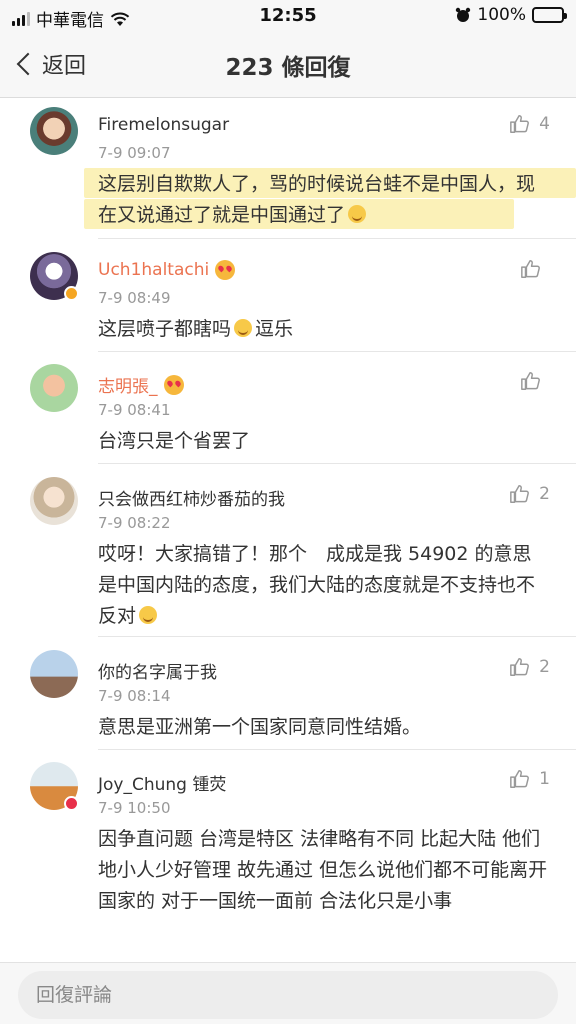  I want to click on like-count: 4, so click(544, 124).